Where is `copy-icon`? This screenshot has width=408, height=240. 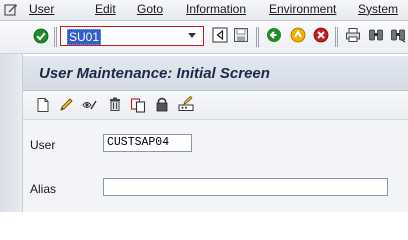 copy-icon is located at coordinates (138, 105).